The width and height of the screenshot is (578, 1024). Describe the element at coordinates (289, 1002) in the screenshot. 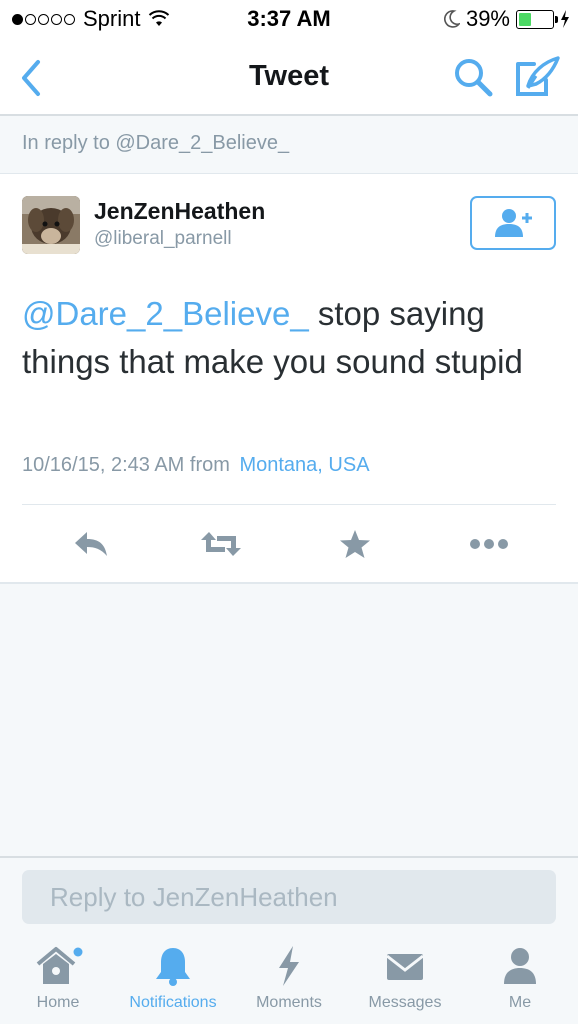

I see `tab-moments-label: Moments` at that location.